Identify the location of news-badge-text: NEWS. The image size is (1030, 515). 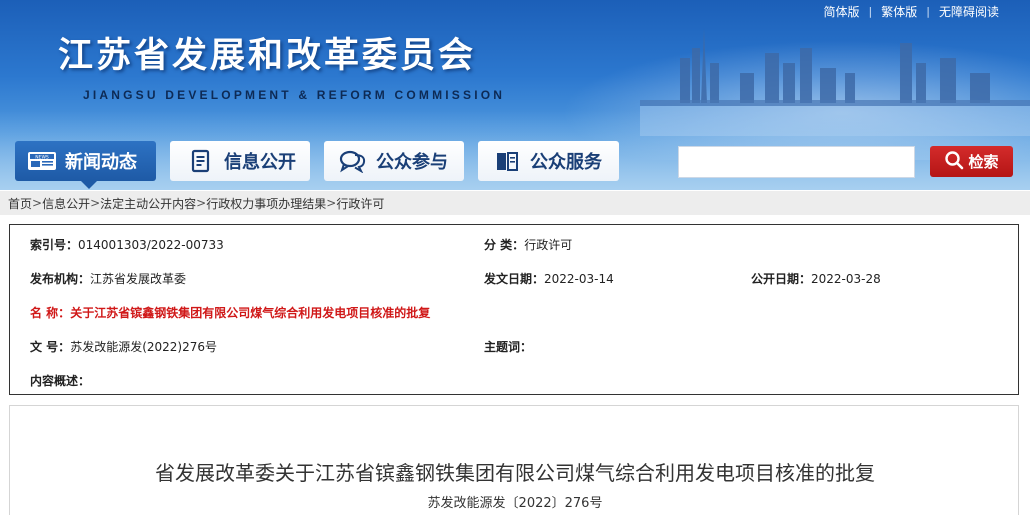
(42, 157).